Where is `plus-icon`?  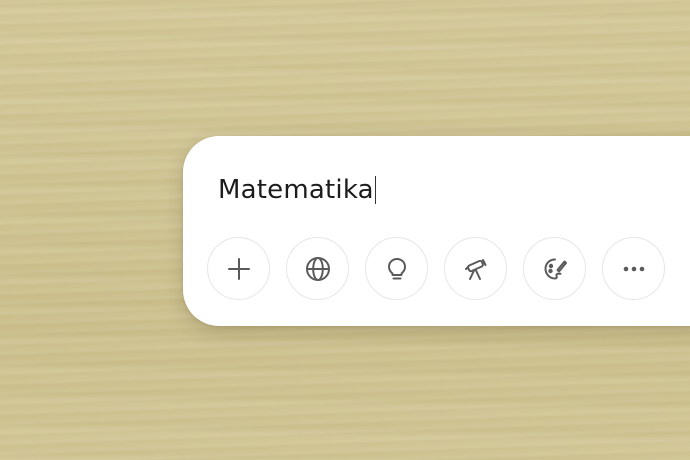 plus-icon is located at coordinates (238, 268).